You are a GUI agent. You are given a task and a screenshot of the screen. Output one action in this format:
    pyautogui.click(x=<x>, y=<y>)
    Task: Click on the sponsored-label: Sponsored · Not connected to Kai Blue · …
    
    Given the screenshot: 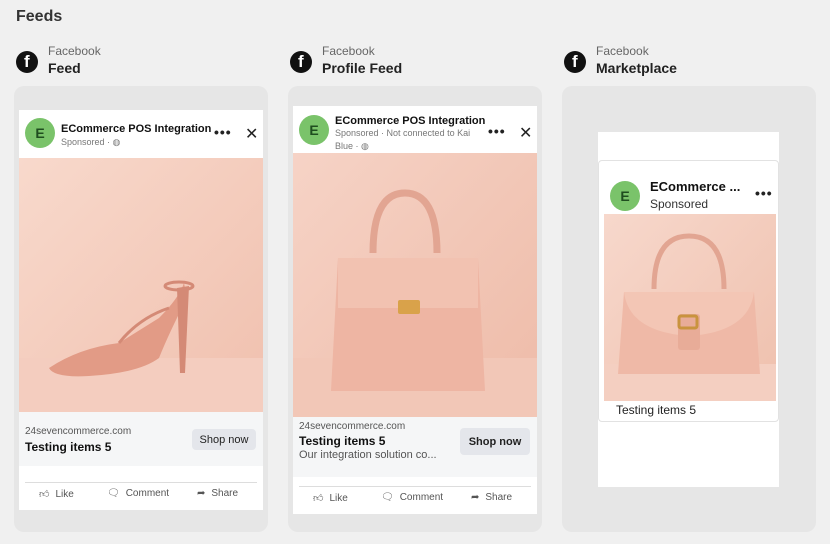 What is the action you would take?
    pyautogui.click(x=403, y=139)
    